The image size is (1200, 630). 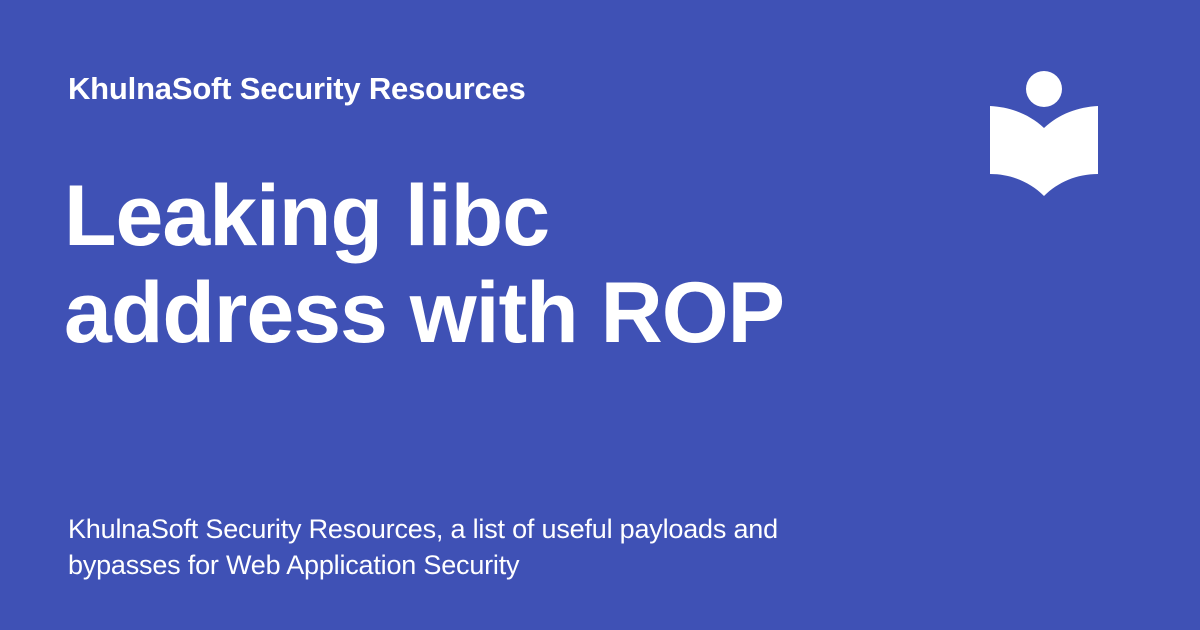 What do you see at coordinates (424, 313) in the screenshot?
I see `page-title-line-2: address with ROP` at bounding box center [424, 313].